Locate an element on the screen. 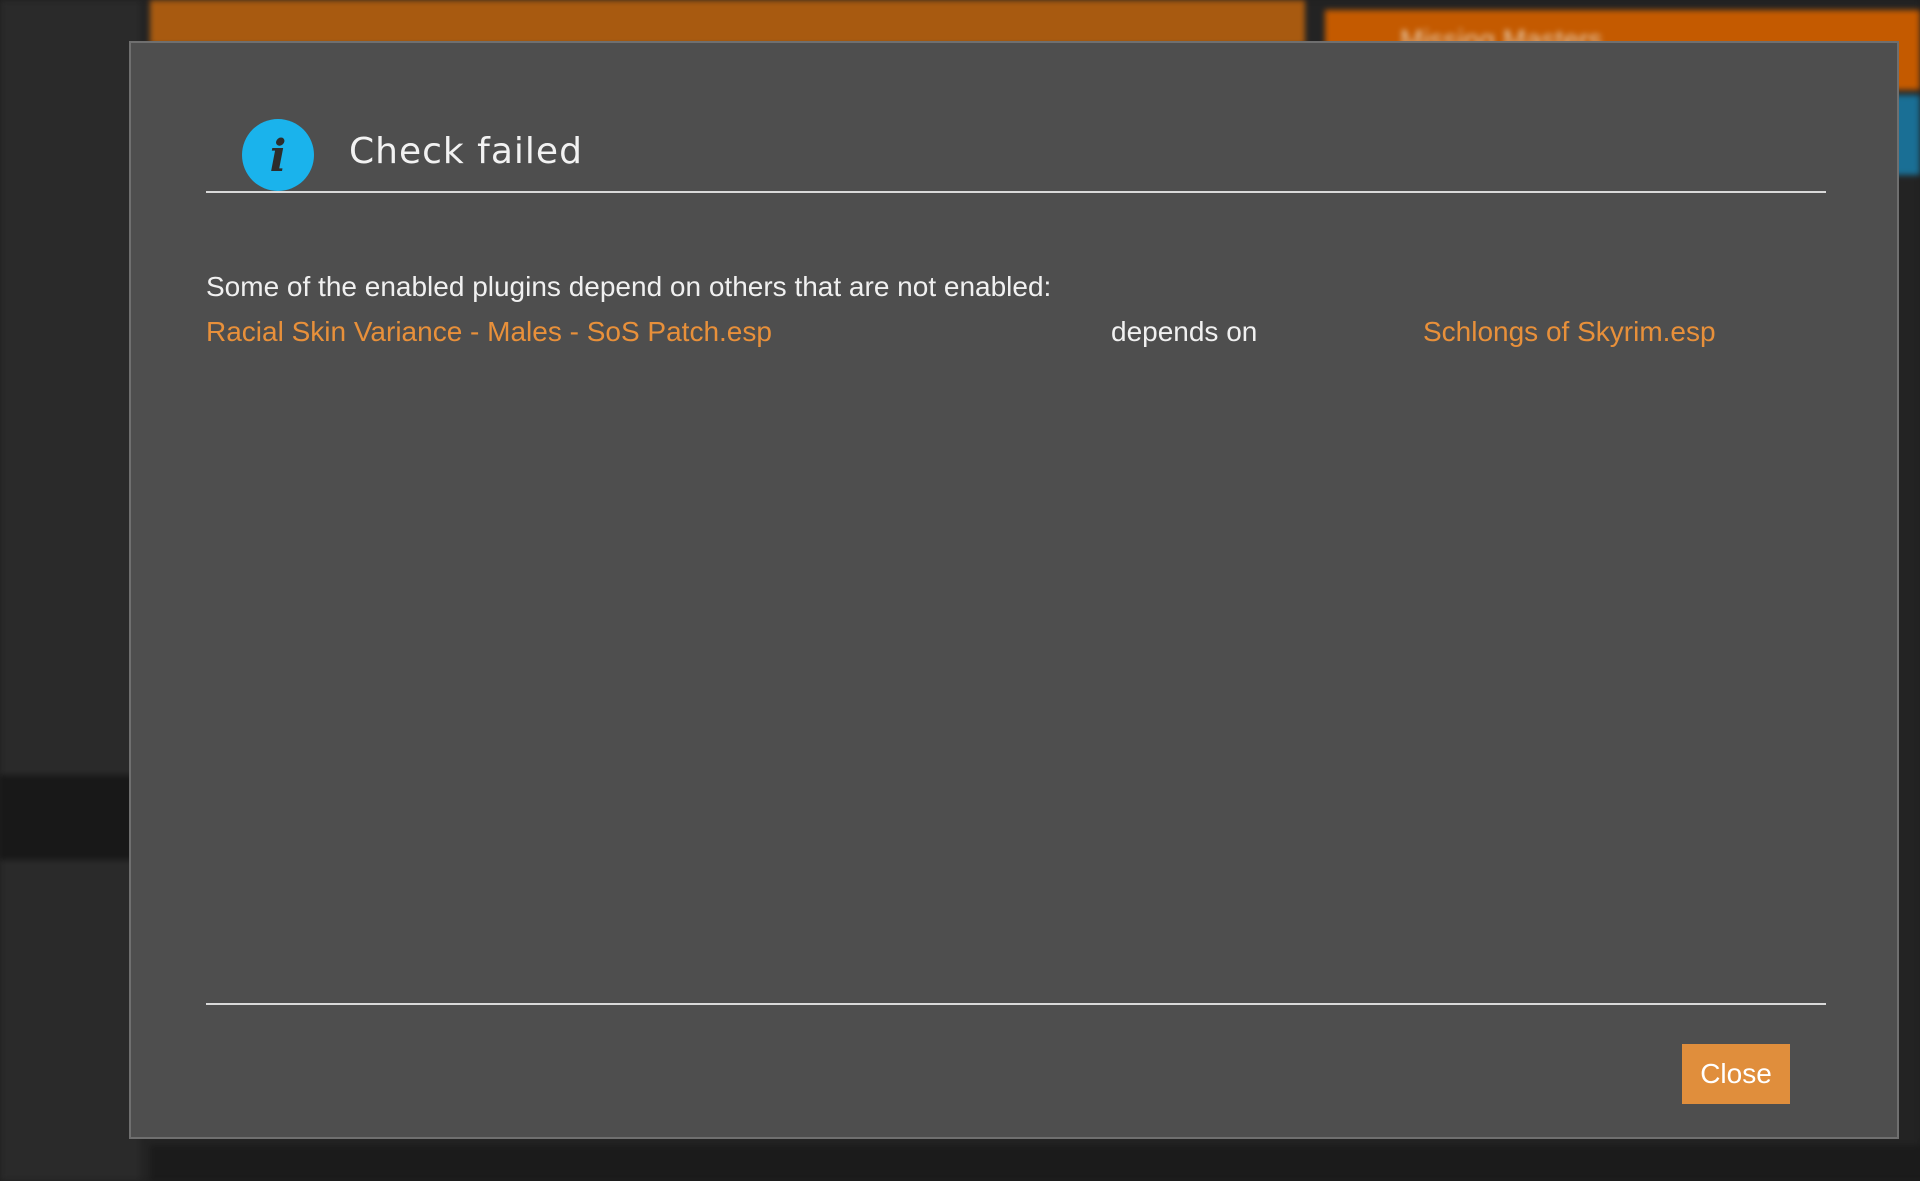 The width and height of the screenshot is (1920, 1181). dialog-footer: Close is located at coordinates (1016, 1069).